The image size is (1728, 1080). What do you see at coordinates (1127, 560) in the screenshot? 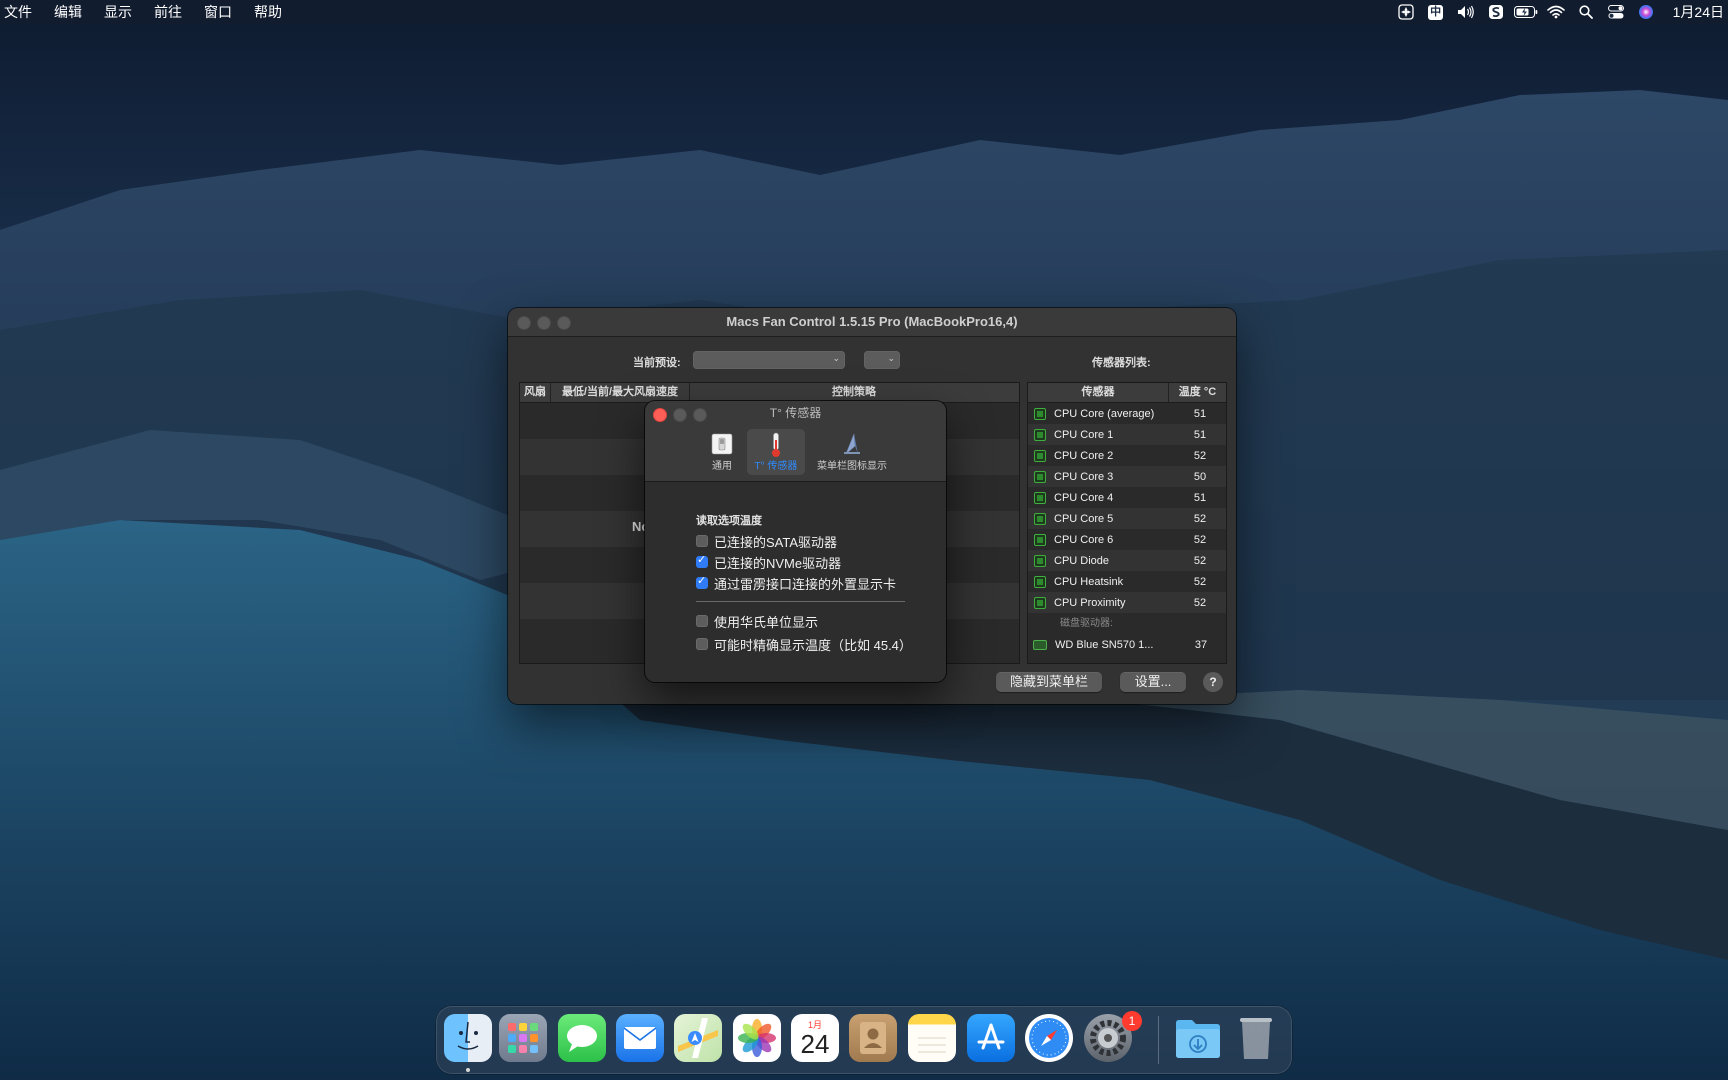
I see `sensor-row: CPU Diode 52` at bounding box center [1127, 560].